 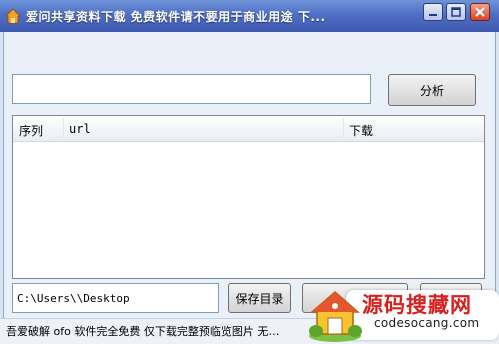 I want to click on watermark: 源码搜藏网 codesocang.com, so click(x=402, y=314).